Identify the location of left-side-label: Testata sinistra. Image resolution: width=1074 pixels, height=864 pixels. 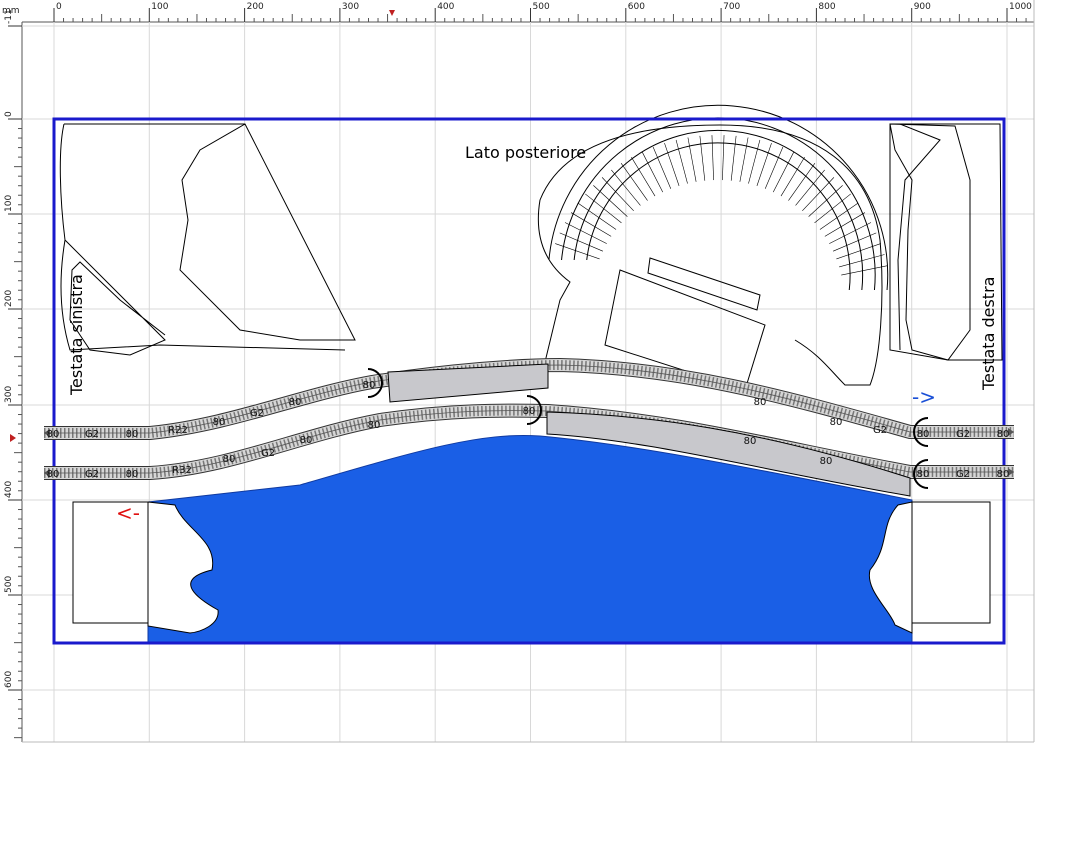
(76, 335).